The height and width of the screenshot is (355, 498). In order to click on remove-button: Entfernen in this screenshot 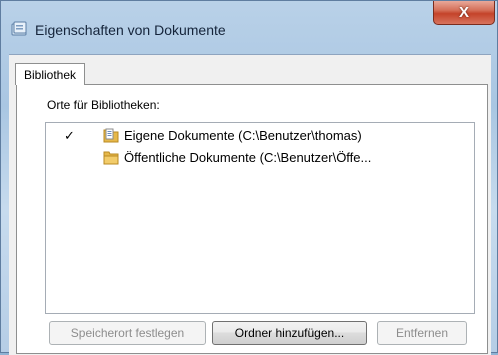, I will do `click(422, 333)`.